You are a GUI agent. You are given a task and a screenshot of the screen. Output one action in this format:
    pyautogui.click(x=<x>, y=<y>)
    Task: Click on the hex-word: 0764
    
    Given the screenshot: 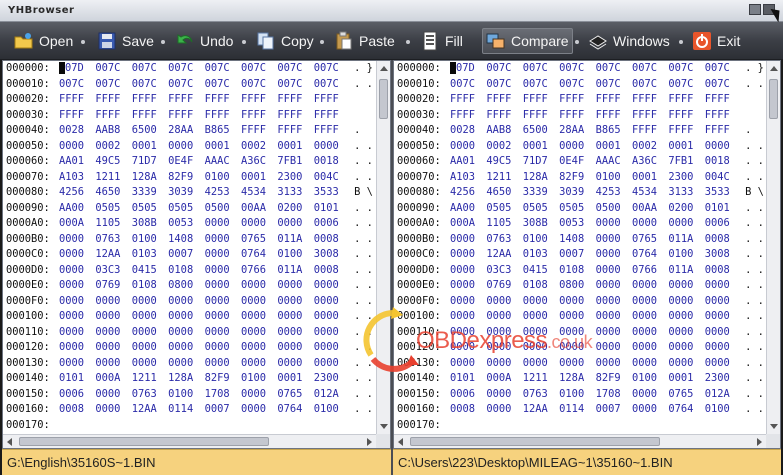 What is the action you would take?
    pyautogui.click(x=650, y=255)
    